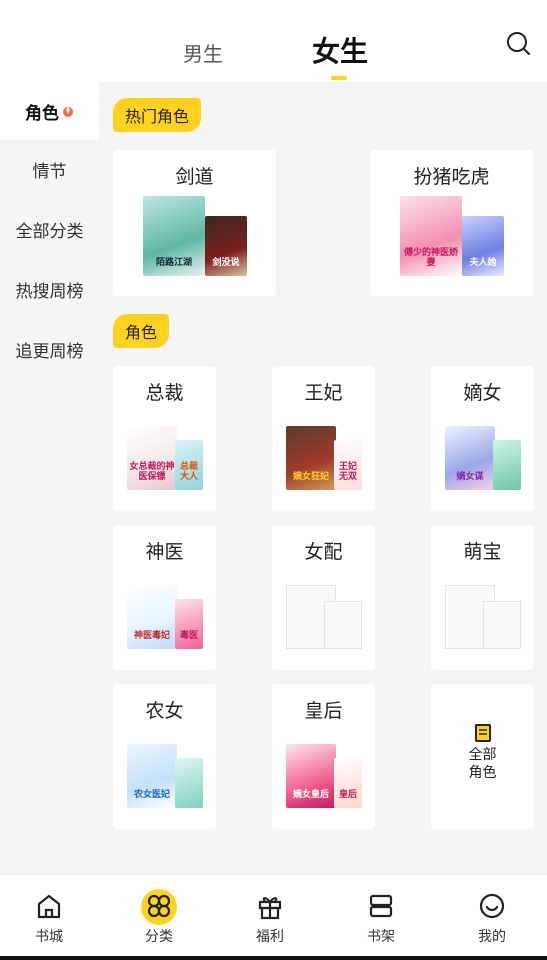  What do you see at coordinates (311, 458) in the screenshot?
I see `book-cover: 嫡女狂妃` at bounding box center [311, 458].